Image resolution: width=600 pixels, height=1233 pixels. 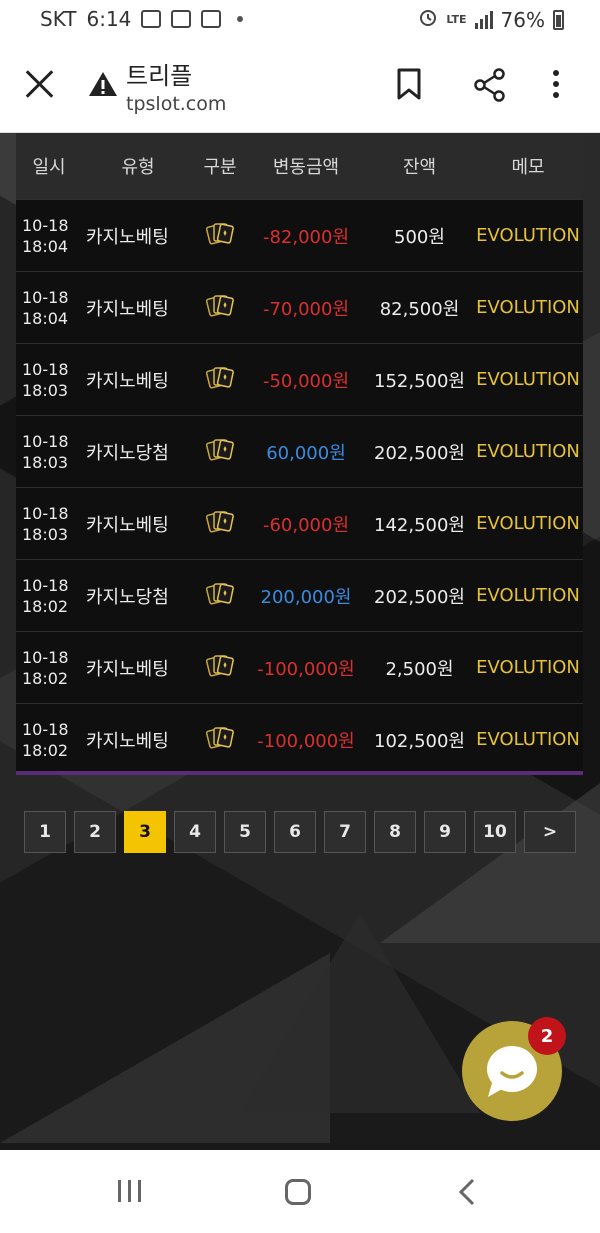 I want to click on table-row: 10-18 18:03 카지노베팅 -50,000원 152,500원 EVOLUTION, so click(x=299, y=379).